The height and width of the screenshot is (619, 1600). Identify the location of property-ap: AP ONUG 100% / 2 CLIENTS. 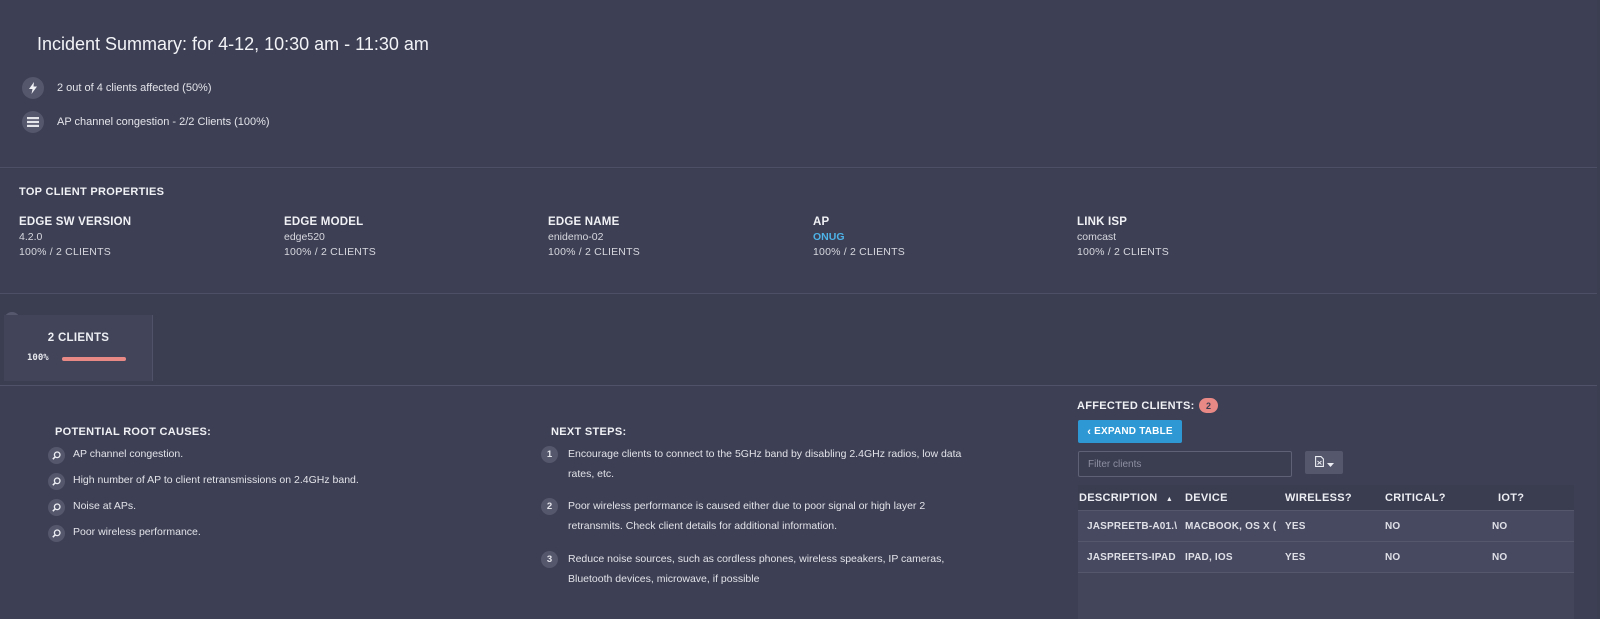
(938, 237).